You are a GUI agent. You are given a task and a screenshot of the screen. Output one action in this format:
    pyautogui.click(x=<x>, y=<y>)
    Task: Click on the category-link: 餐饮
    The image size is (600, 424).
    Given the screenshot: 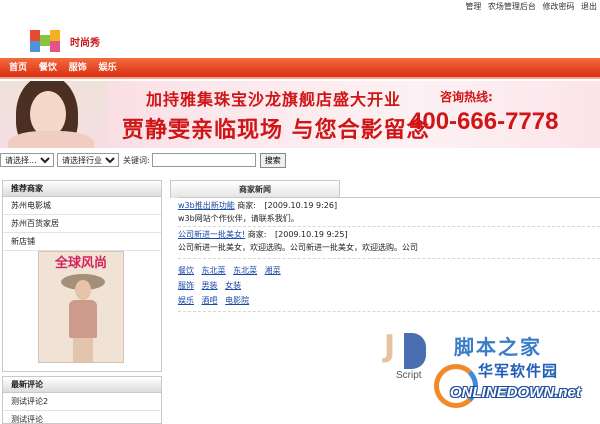 What is the action you would take?
    pyautogui.click(x=186, y=270)
    